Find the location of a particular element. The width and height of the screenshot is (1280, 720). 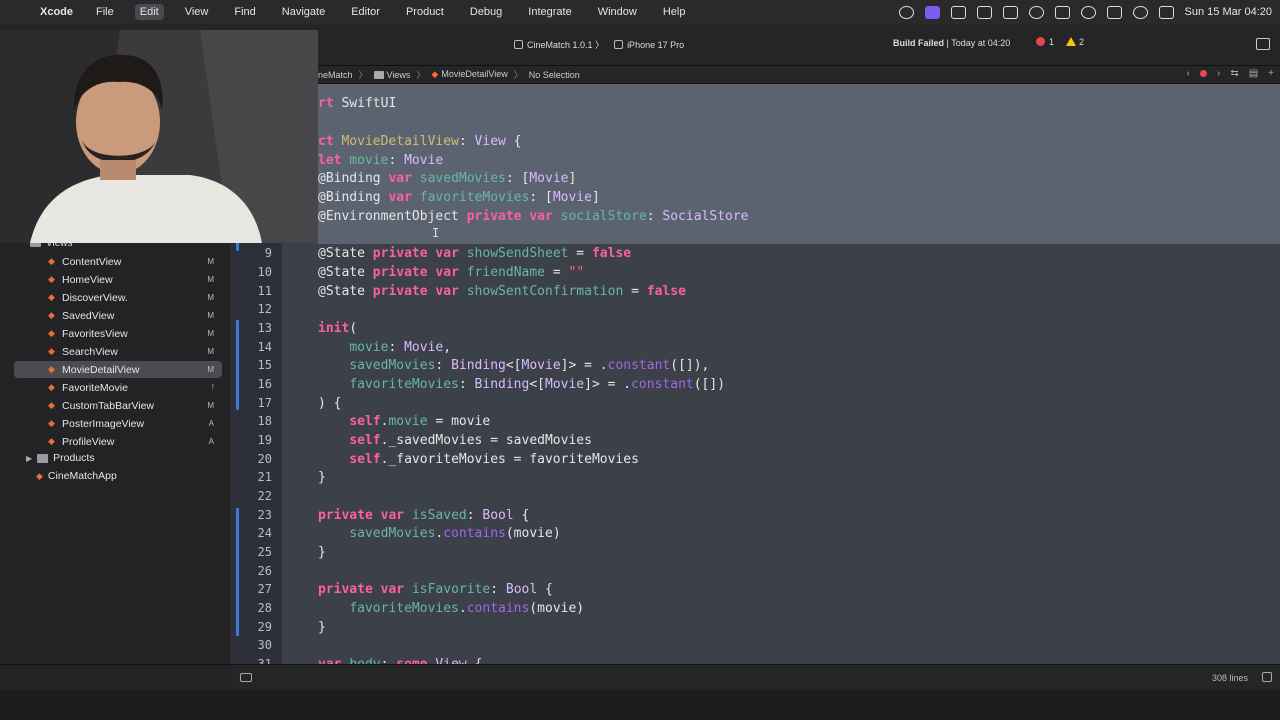

control-center-icon is located at coordinates (1166, 12).